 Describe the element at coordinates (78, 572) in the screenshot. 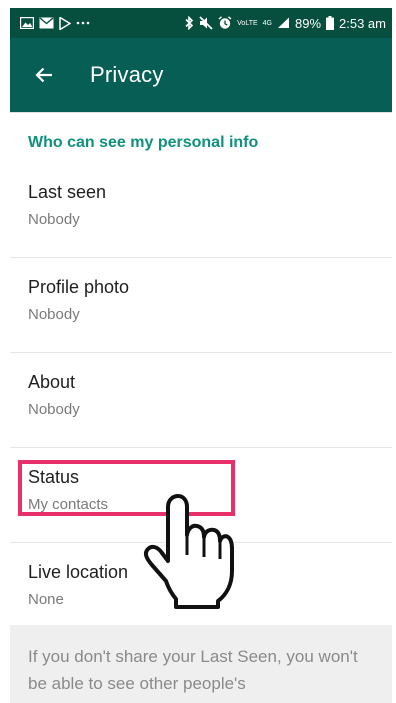

I see `setting-title: Live location` at that location.